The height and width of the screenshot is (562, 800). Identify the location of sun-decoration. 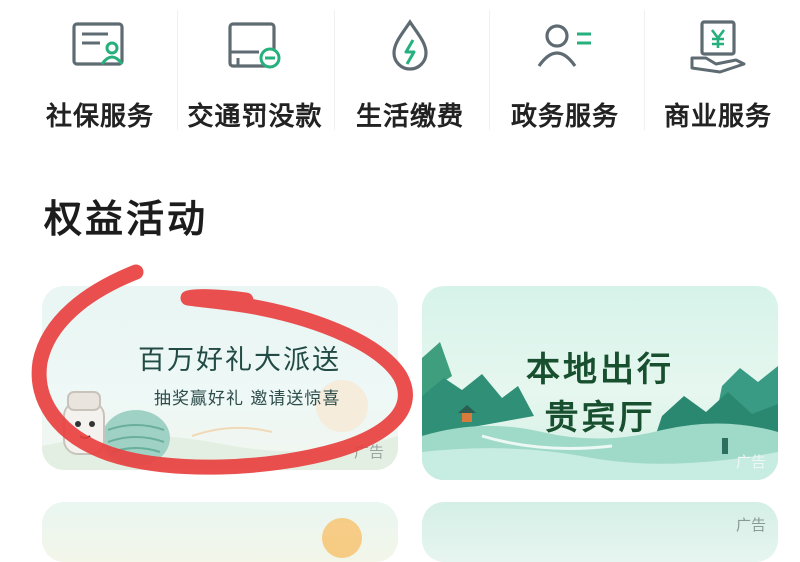
(342, 538).